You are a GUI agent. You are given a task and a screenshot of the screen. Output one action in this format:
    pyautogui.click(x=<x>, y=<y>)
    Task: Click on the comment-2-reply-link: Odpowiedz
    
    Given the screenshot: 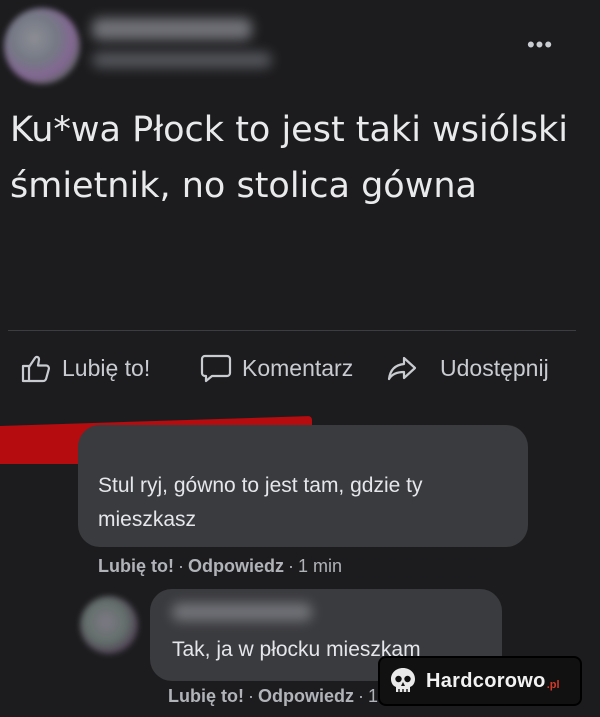 What is the action you would take?
    pyautogui.click(x=306, y=696)
    